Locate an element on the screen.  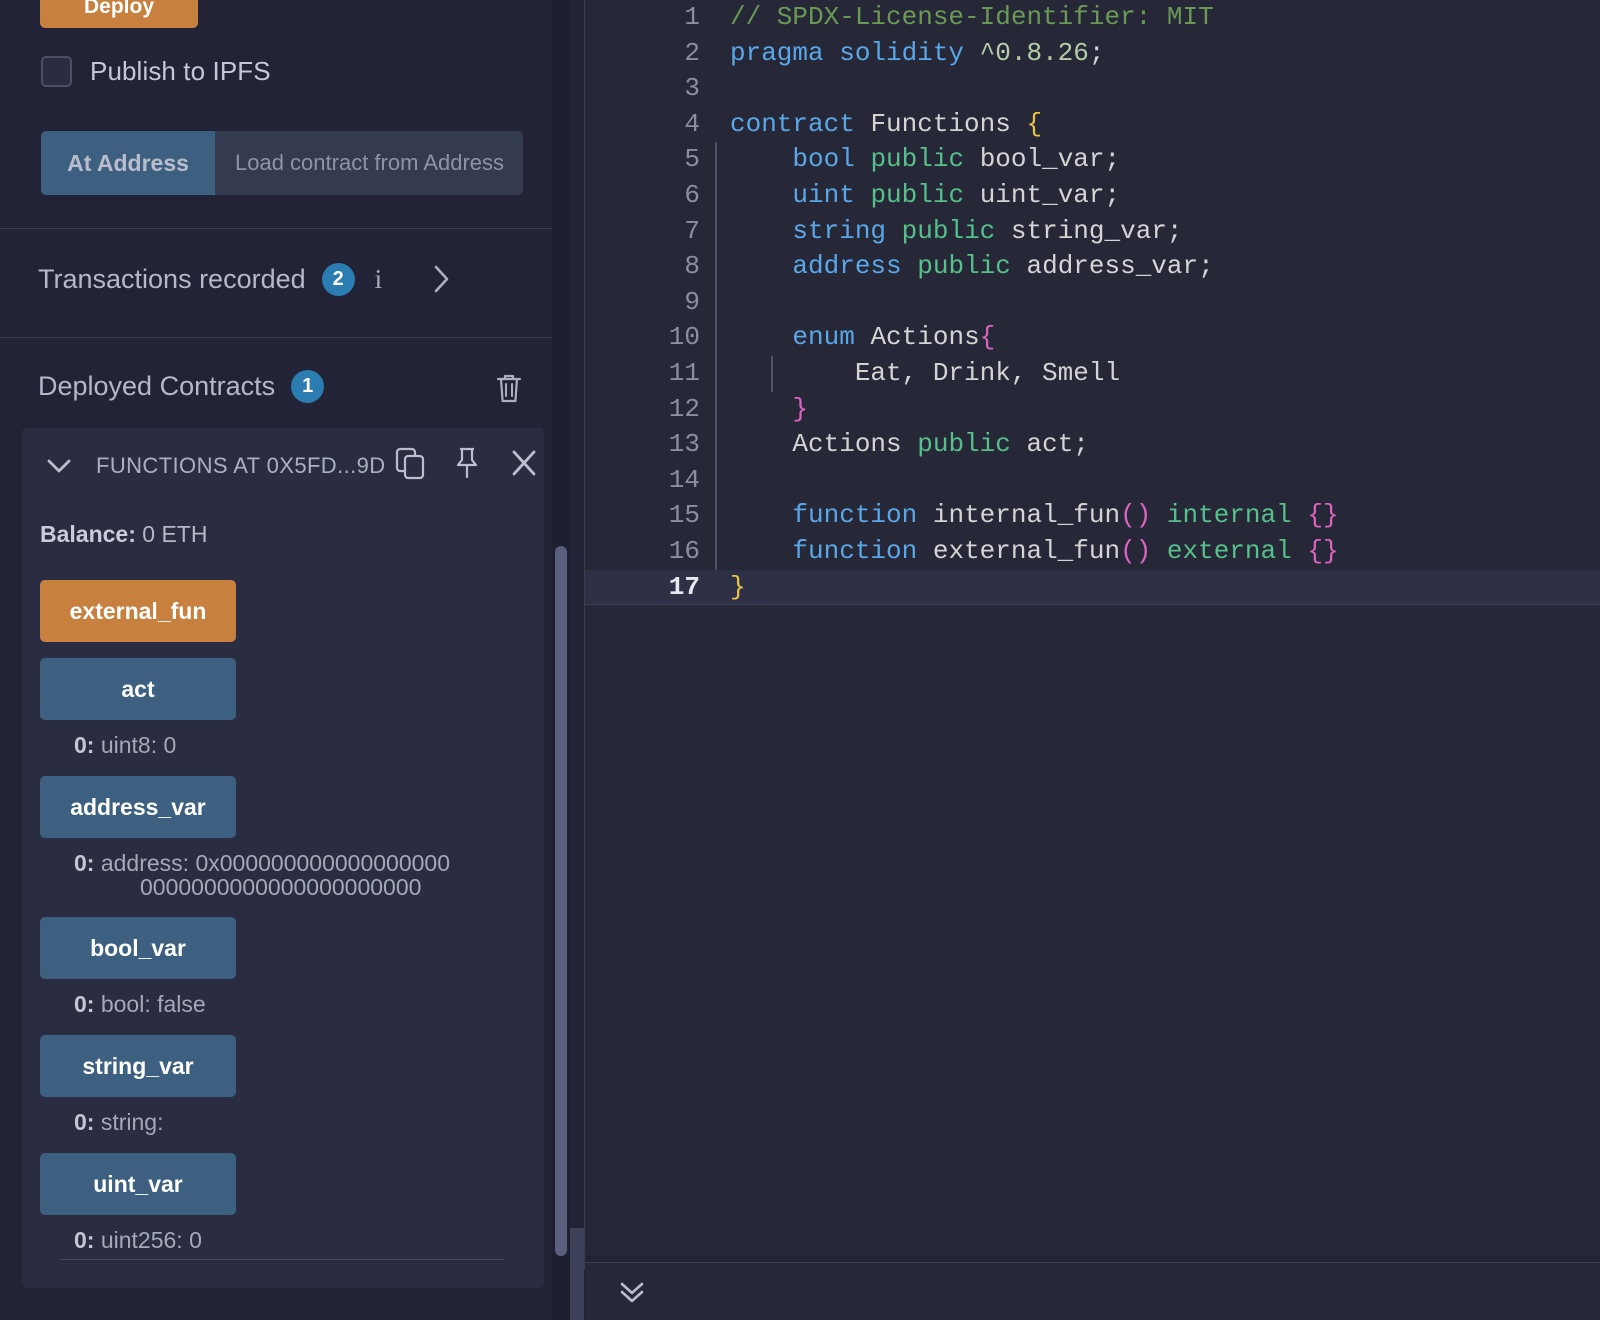
function-button-string-var: string_var is located at coordinates (138, 1066).